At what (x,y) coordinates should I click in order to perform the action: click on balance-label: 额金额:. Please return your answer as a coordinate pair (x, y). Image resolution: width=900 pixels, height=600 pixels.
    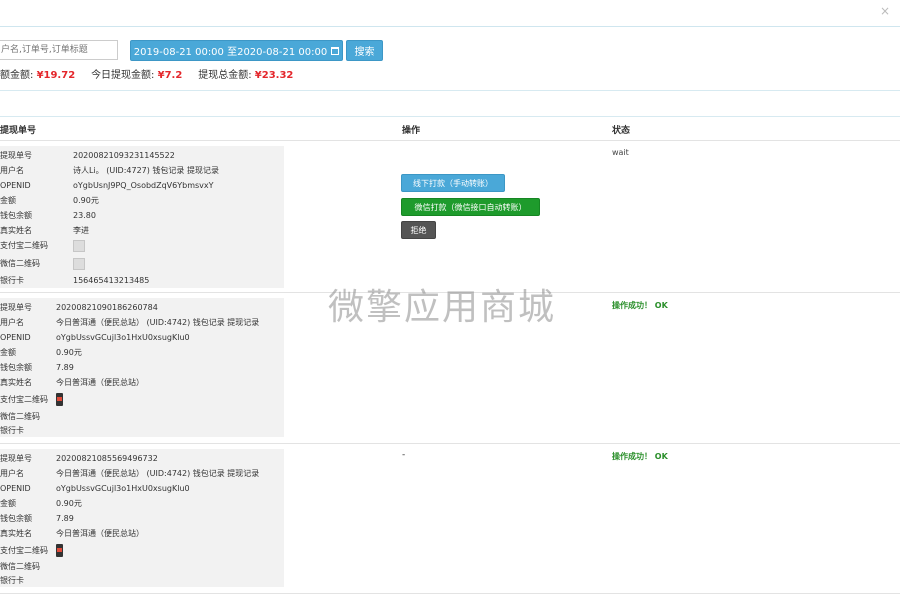
    Looking at the image, I should click on (17, 75).